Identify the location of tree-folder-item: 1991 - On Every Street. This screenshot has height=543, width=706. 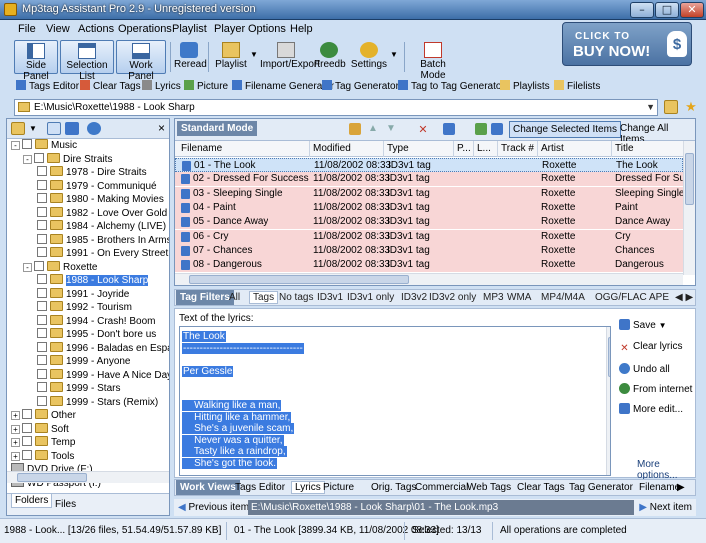
(102, 253).